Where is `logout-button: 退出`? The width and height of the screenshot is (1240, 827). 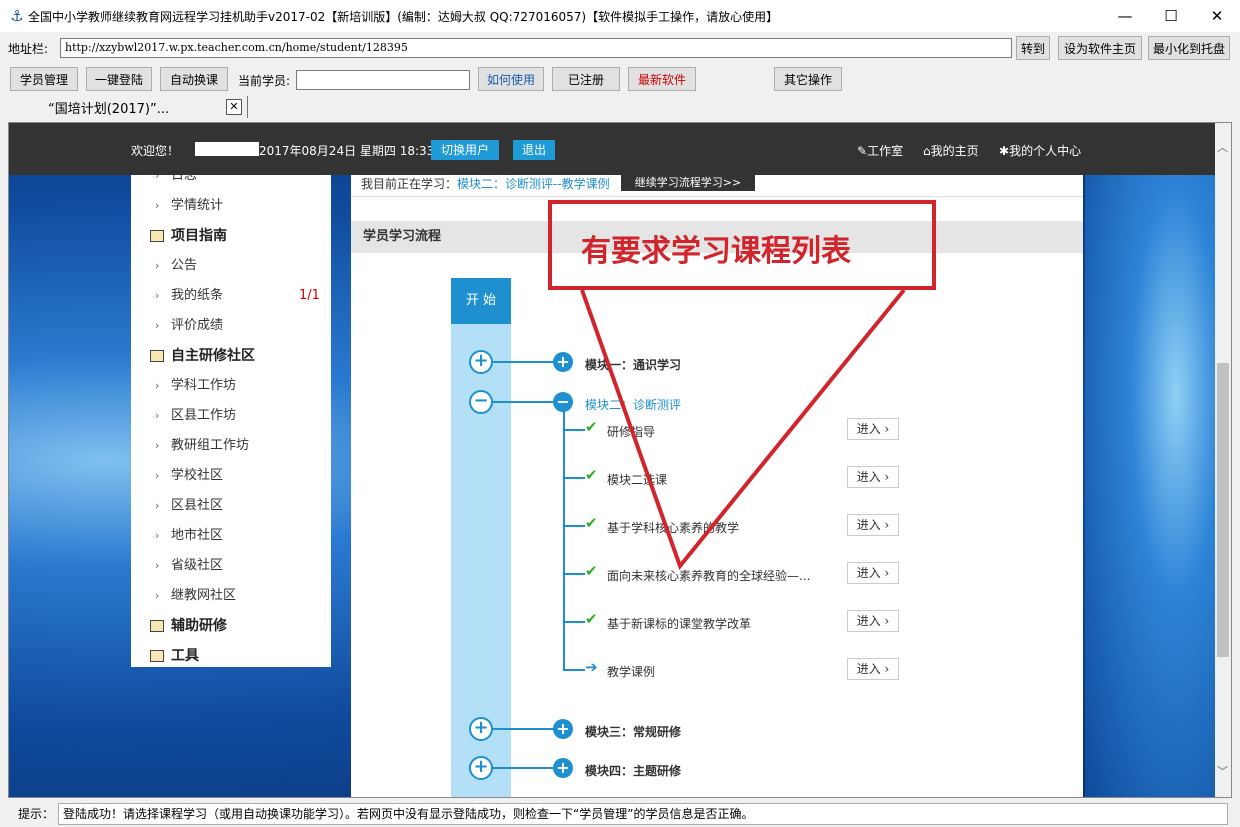 logout-button: 退出 is located at coordinates (534, 150).